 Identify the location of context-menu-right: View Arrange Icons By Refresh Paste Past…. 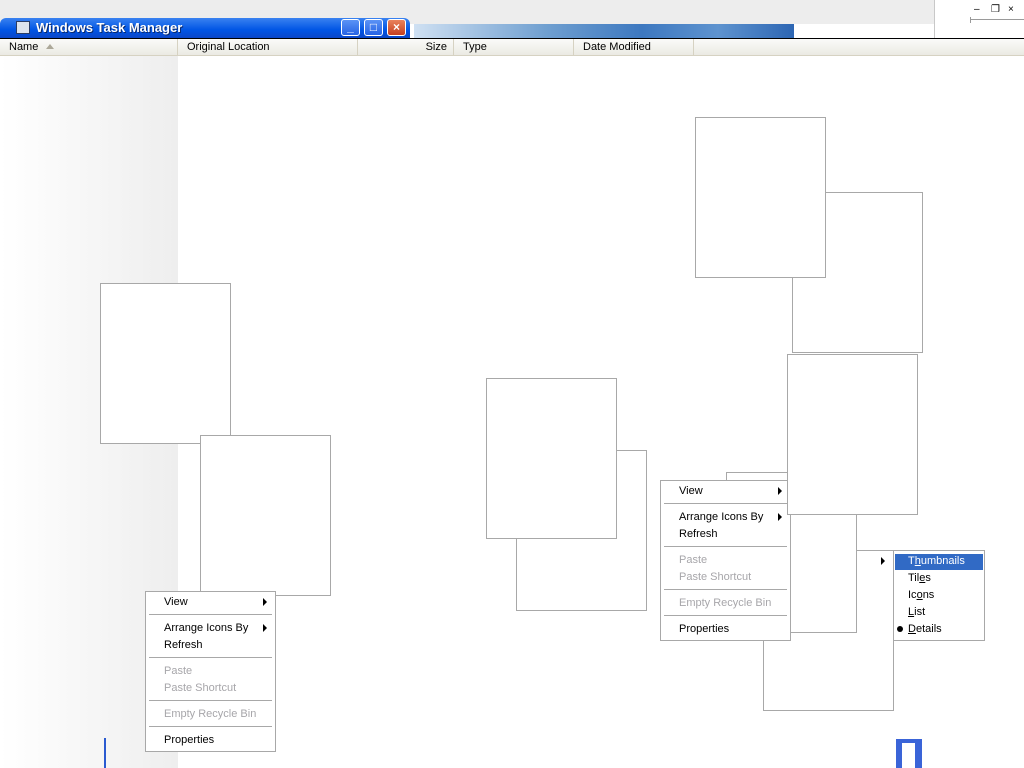
(725, 560).